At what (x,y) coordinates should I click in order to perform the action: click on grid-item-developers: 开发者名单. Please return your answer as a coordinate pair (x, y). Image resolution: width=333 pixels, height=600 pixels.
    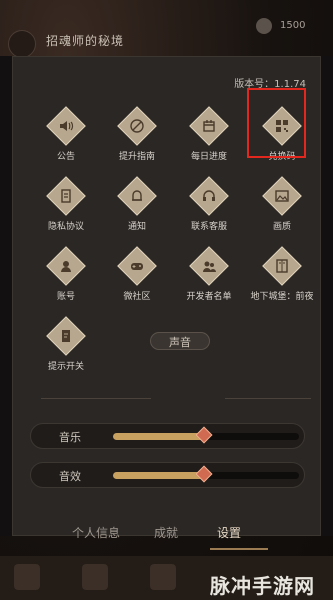
    Looking at the image, I should click on (209, 278).